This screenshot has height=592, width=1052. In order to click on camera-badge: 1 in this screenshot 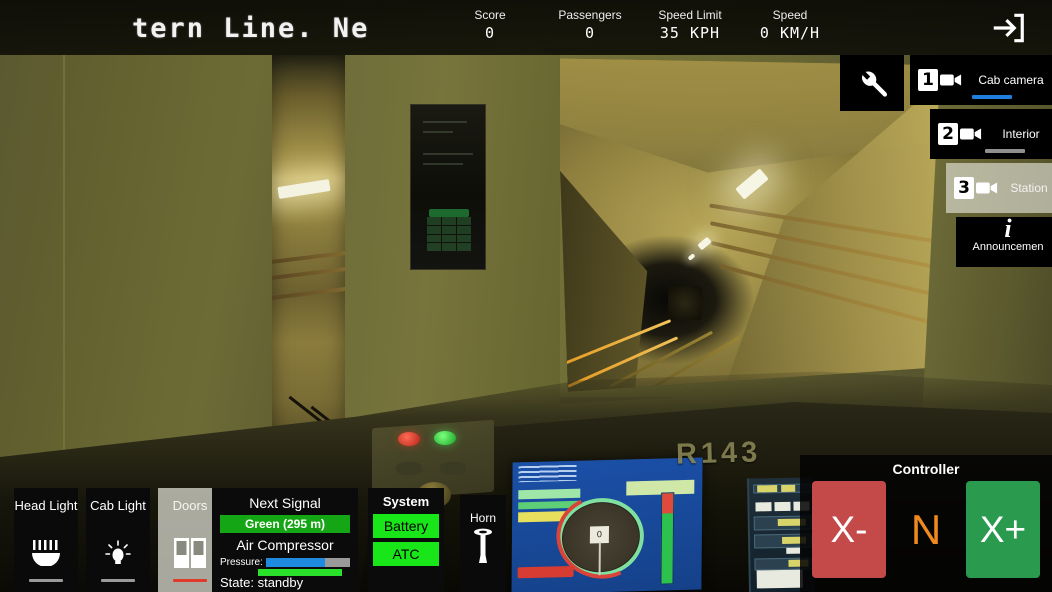, I will do `click(940, 80)`.